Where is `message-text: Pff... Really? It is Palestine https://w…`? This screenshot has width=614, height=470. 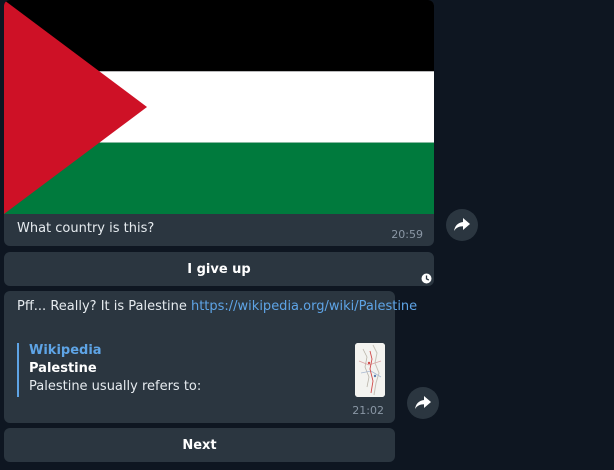
message-text: Pff... Really? It is Palestine https://w… is located at coordinates (217, 306).